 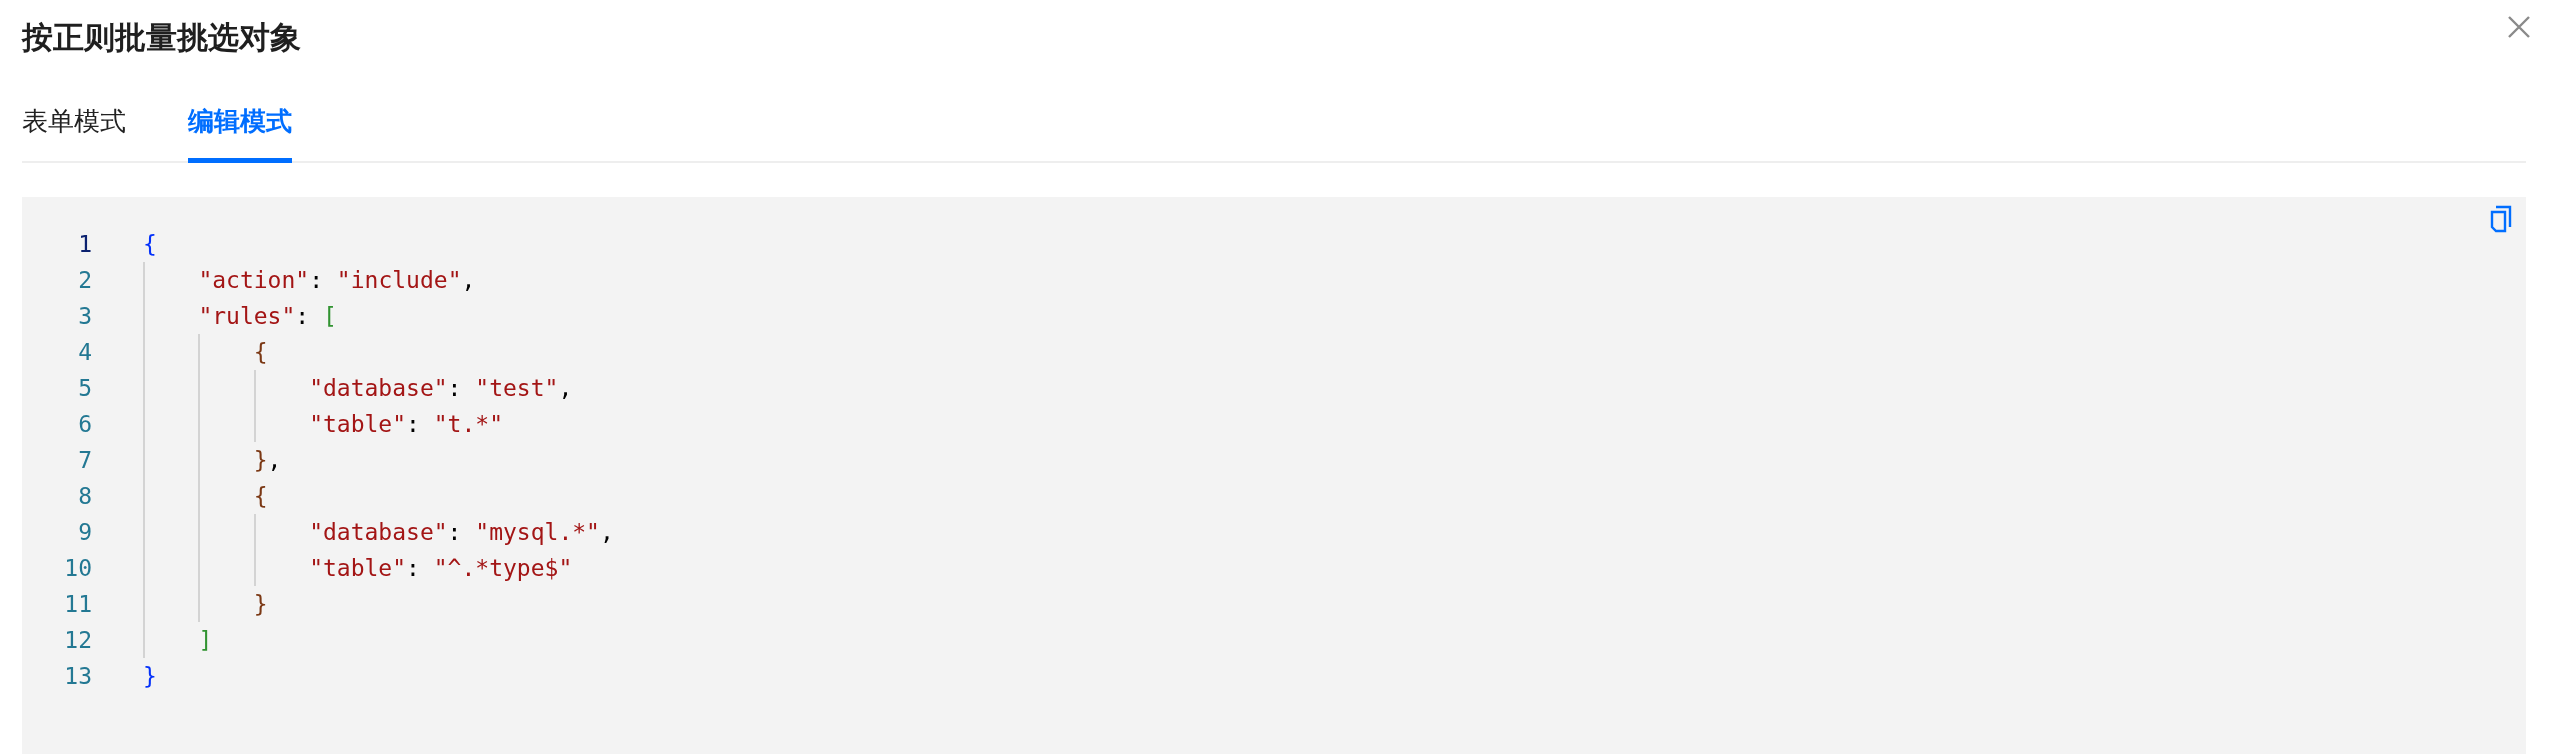 I want to click on line-number: 4, so click(x=84, y=352).